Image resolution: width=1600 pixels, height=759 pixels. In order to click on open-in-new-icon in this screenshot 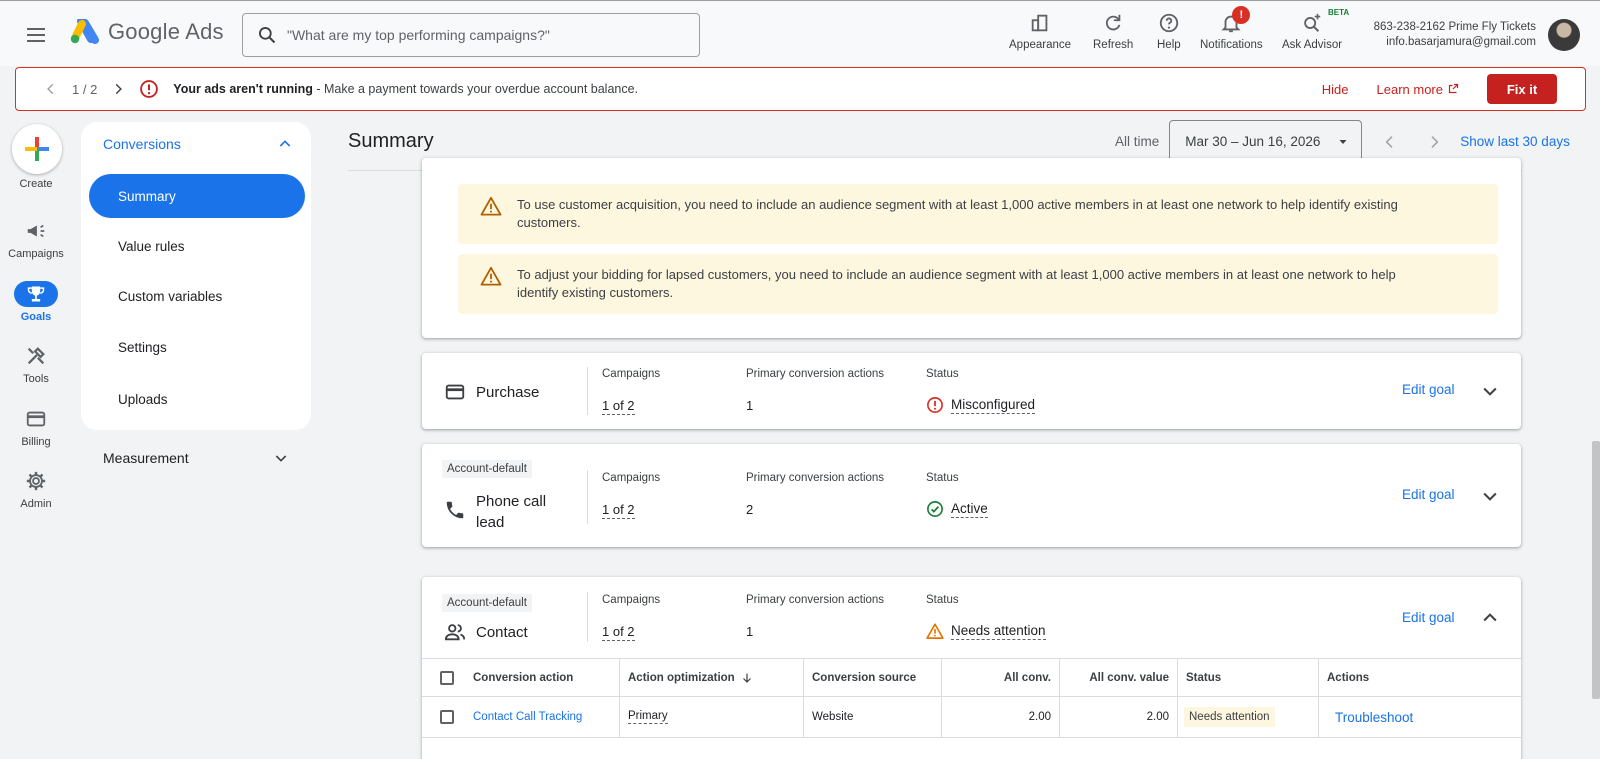, I will do `click(1453, 88)`.